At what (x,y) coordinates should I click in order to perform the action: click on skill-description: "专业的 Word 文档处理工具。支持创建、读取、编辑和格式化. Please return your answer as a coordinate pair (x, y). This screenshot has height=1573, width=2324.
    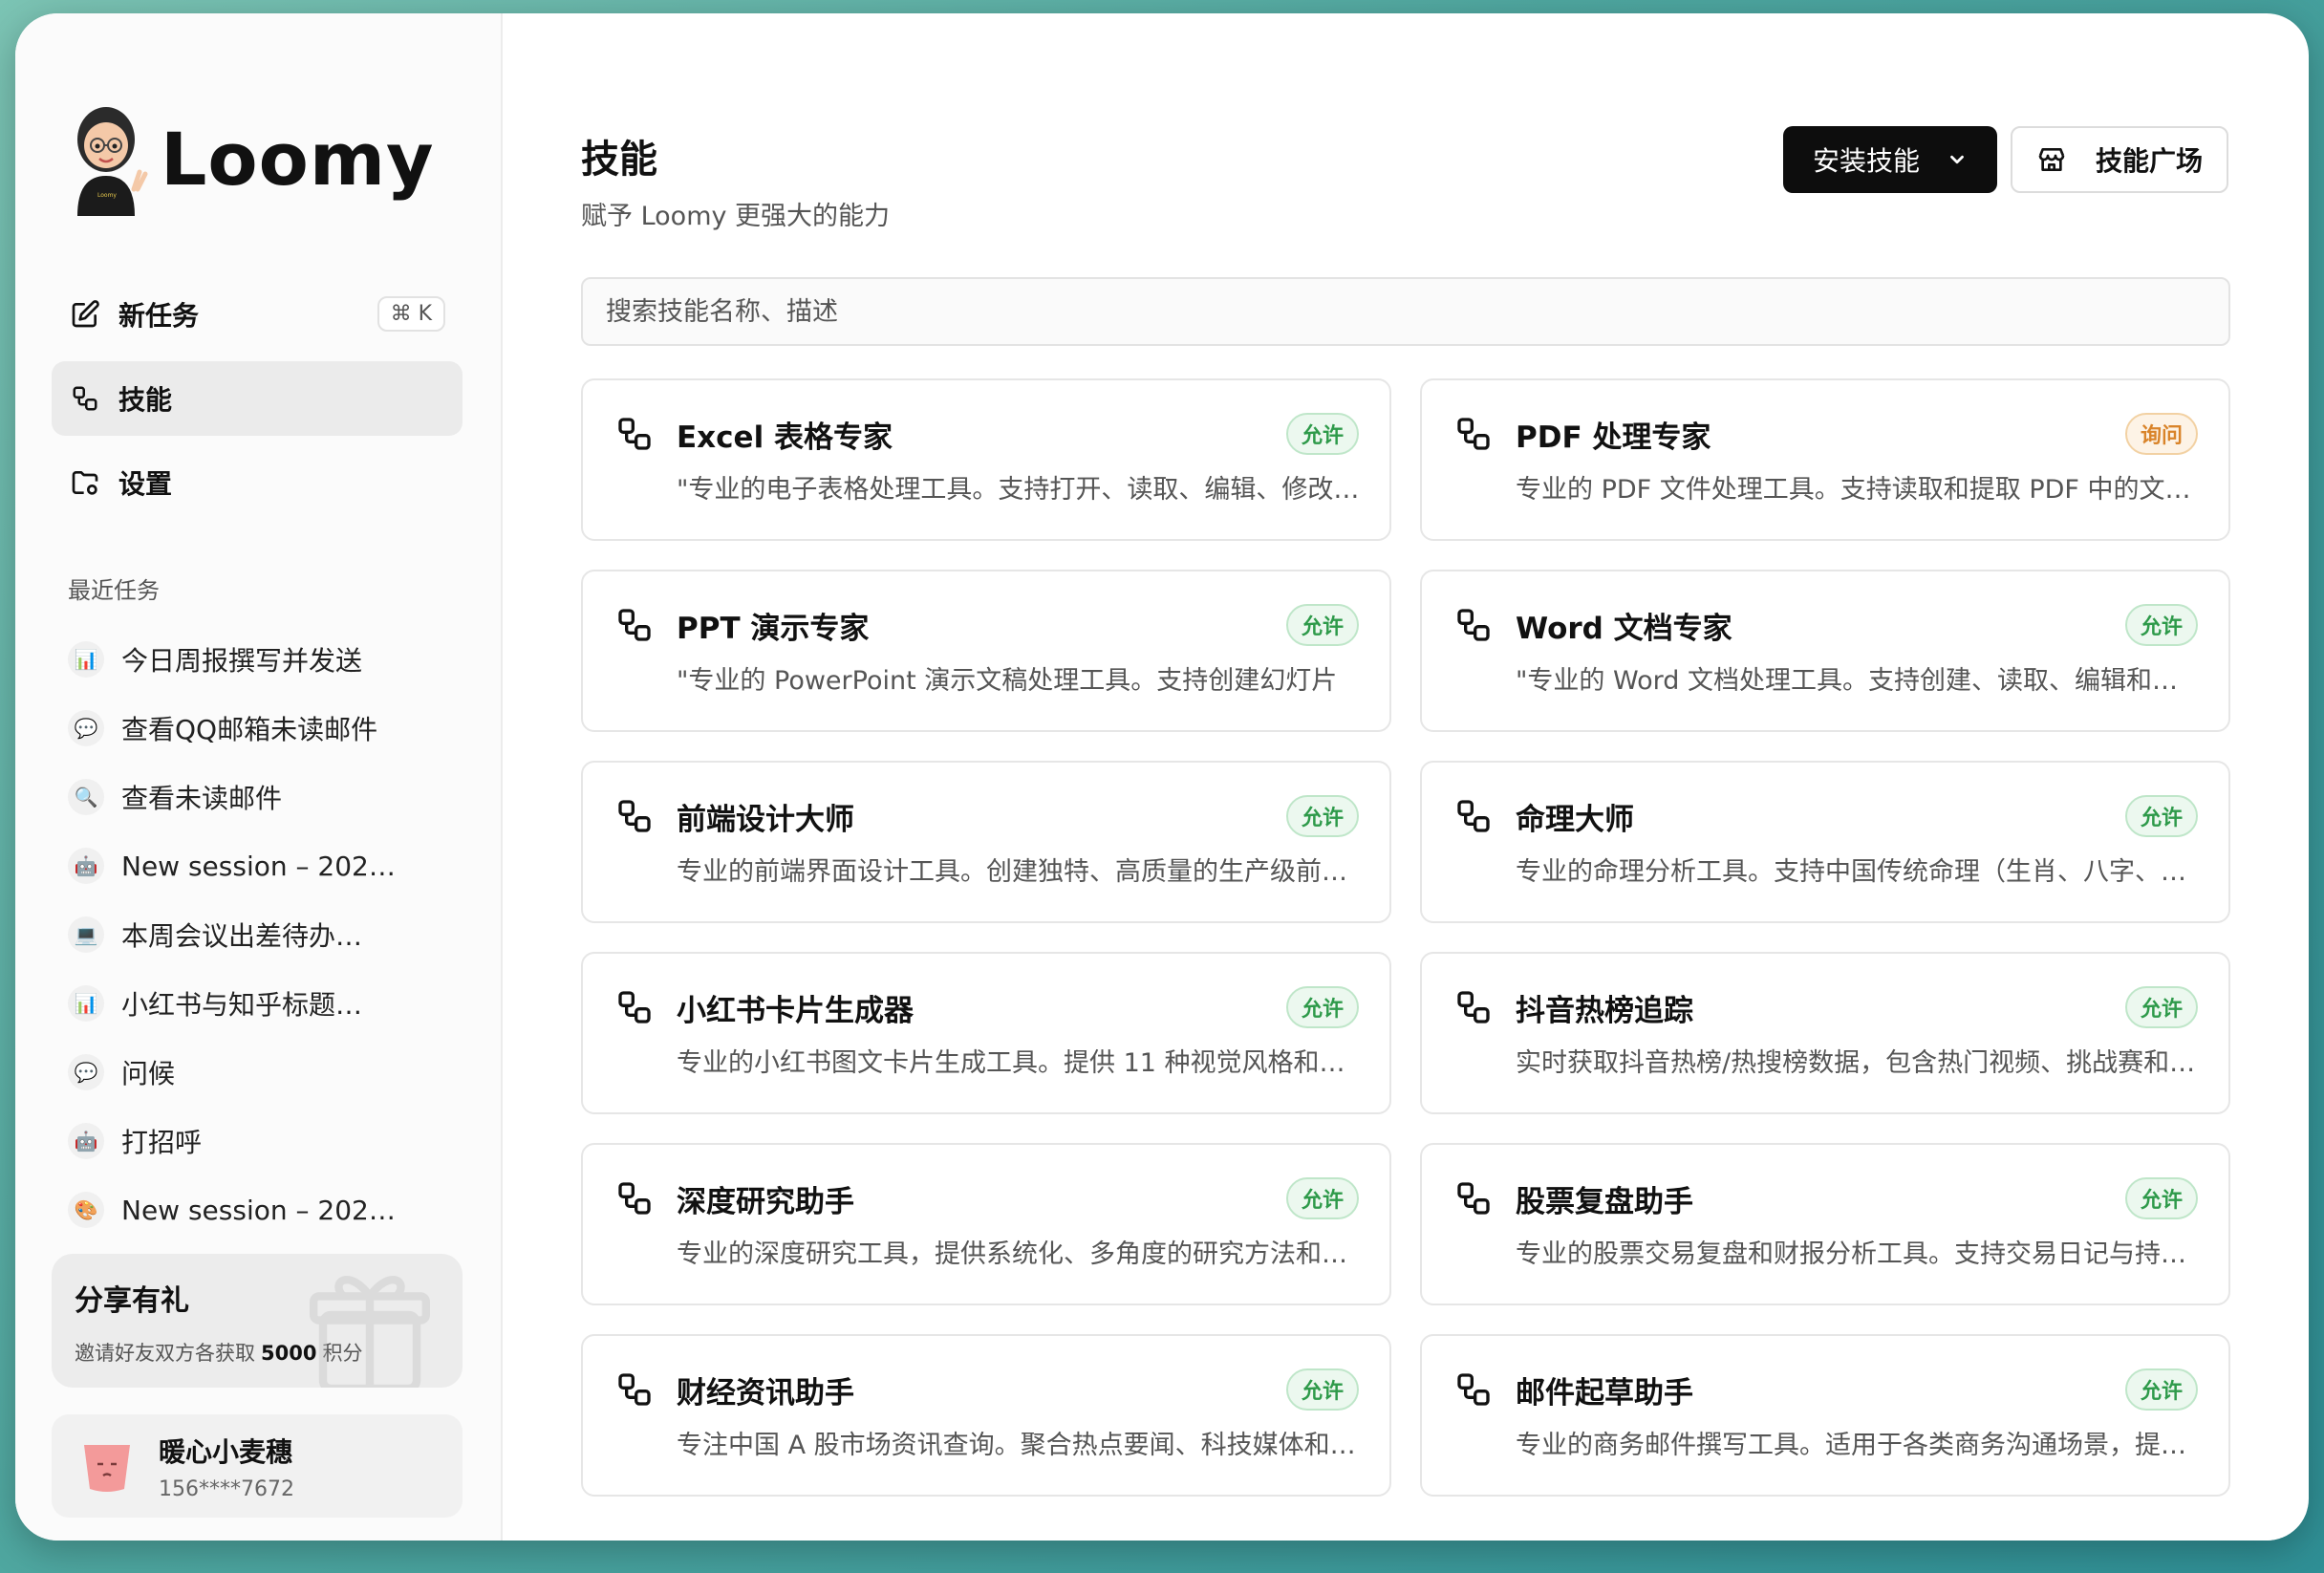
    Looking at the image, I should click on (1858, 681).